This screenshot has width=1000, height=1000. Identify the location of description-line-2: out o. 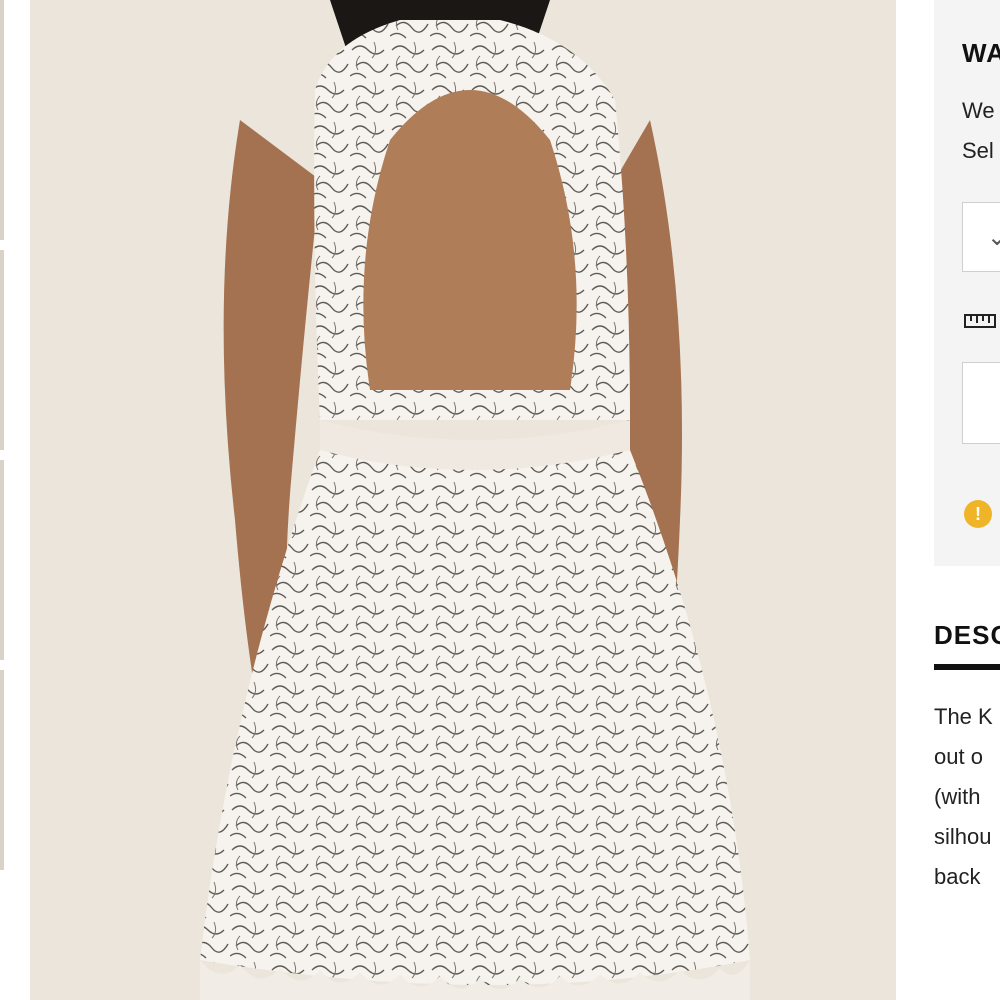
(958, 756).